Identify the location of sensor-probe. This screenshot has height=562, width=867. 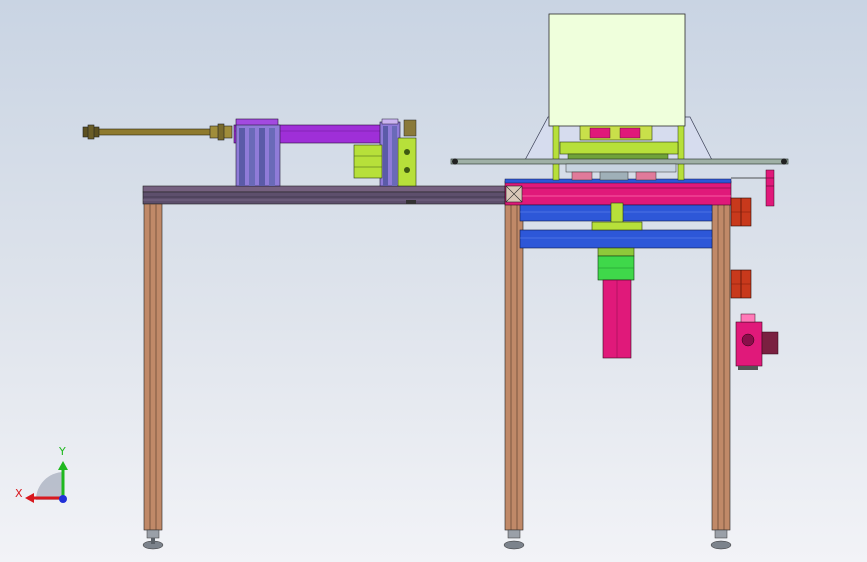
(770, 188).